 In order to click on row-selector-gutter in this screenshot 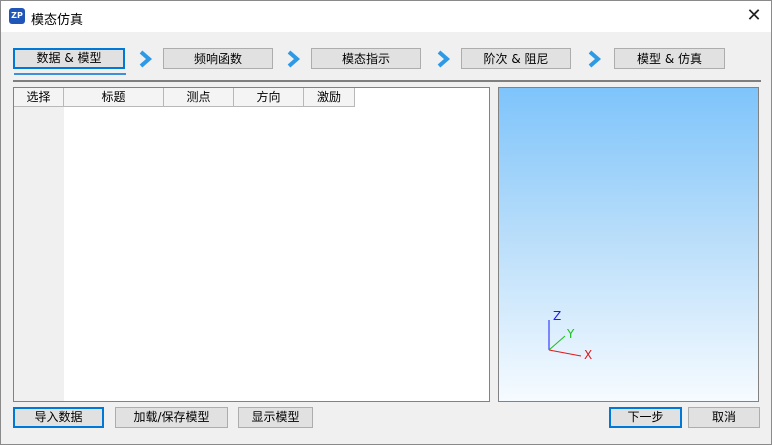, I will do `click(39, 254)`.